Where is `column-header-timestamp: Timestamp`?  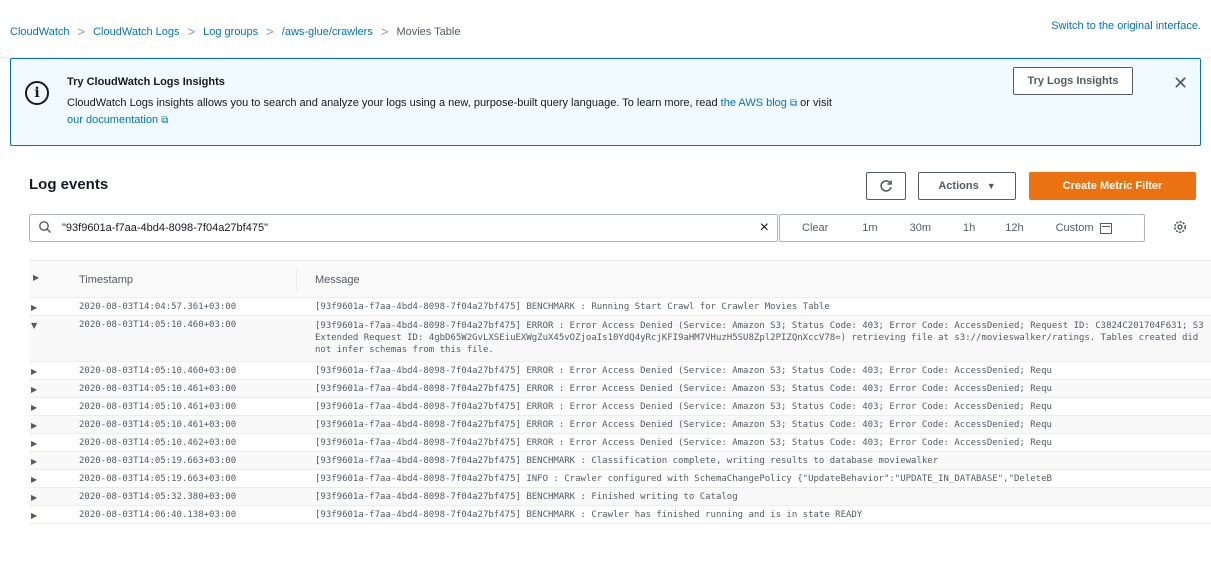 column-header-timestamp: Timestamp is located at coordinates (106, 280).